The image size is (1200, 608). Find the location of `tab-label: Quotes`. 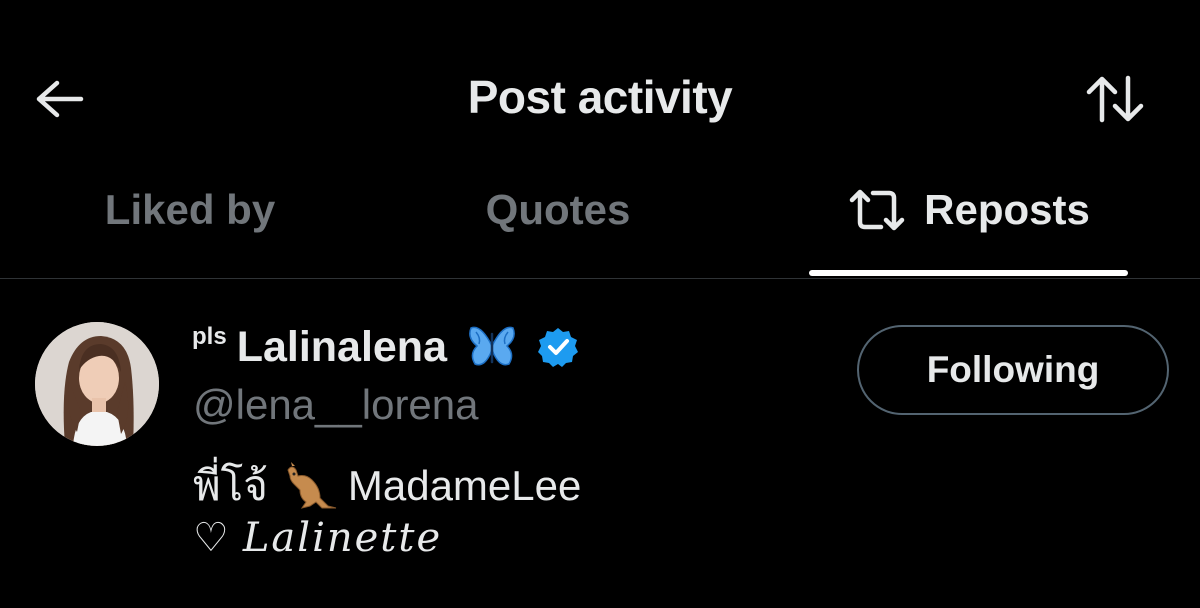

tab-label: Quotes is located at coordinates (558, 210).